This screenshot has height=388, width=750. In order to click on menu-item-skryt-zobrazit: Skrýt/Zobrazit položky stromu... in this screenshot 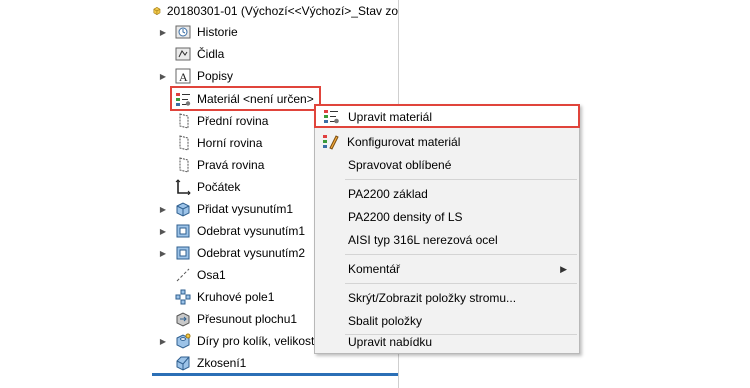, I will do `click(447, 298)`.